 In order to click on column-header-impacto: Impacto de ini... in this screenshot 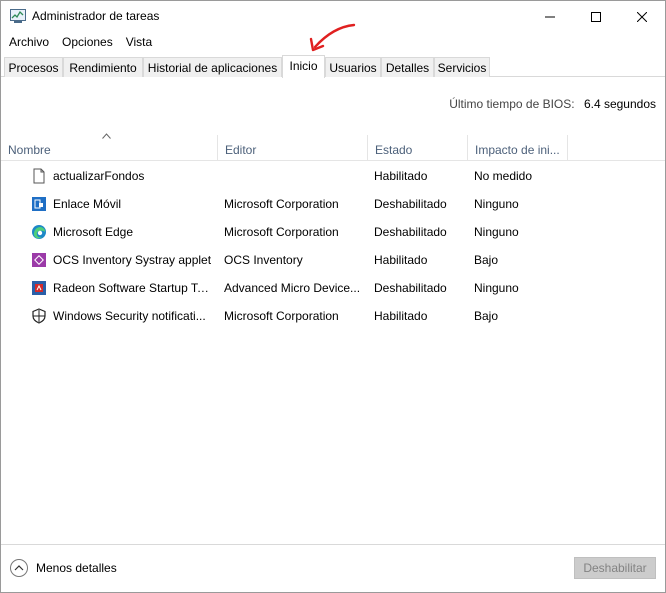, I will do `click(518, 148)`.